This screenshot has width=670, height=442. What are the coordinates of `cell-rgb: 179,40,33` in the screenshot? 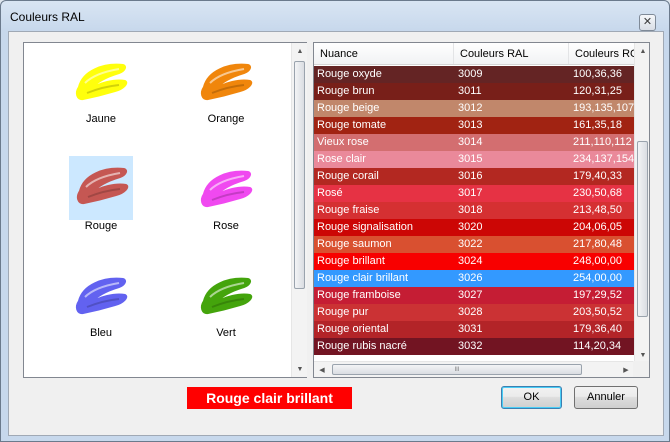 It's located at (597, 176).